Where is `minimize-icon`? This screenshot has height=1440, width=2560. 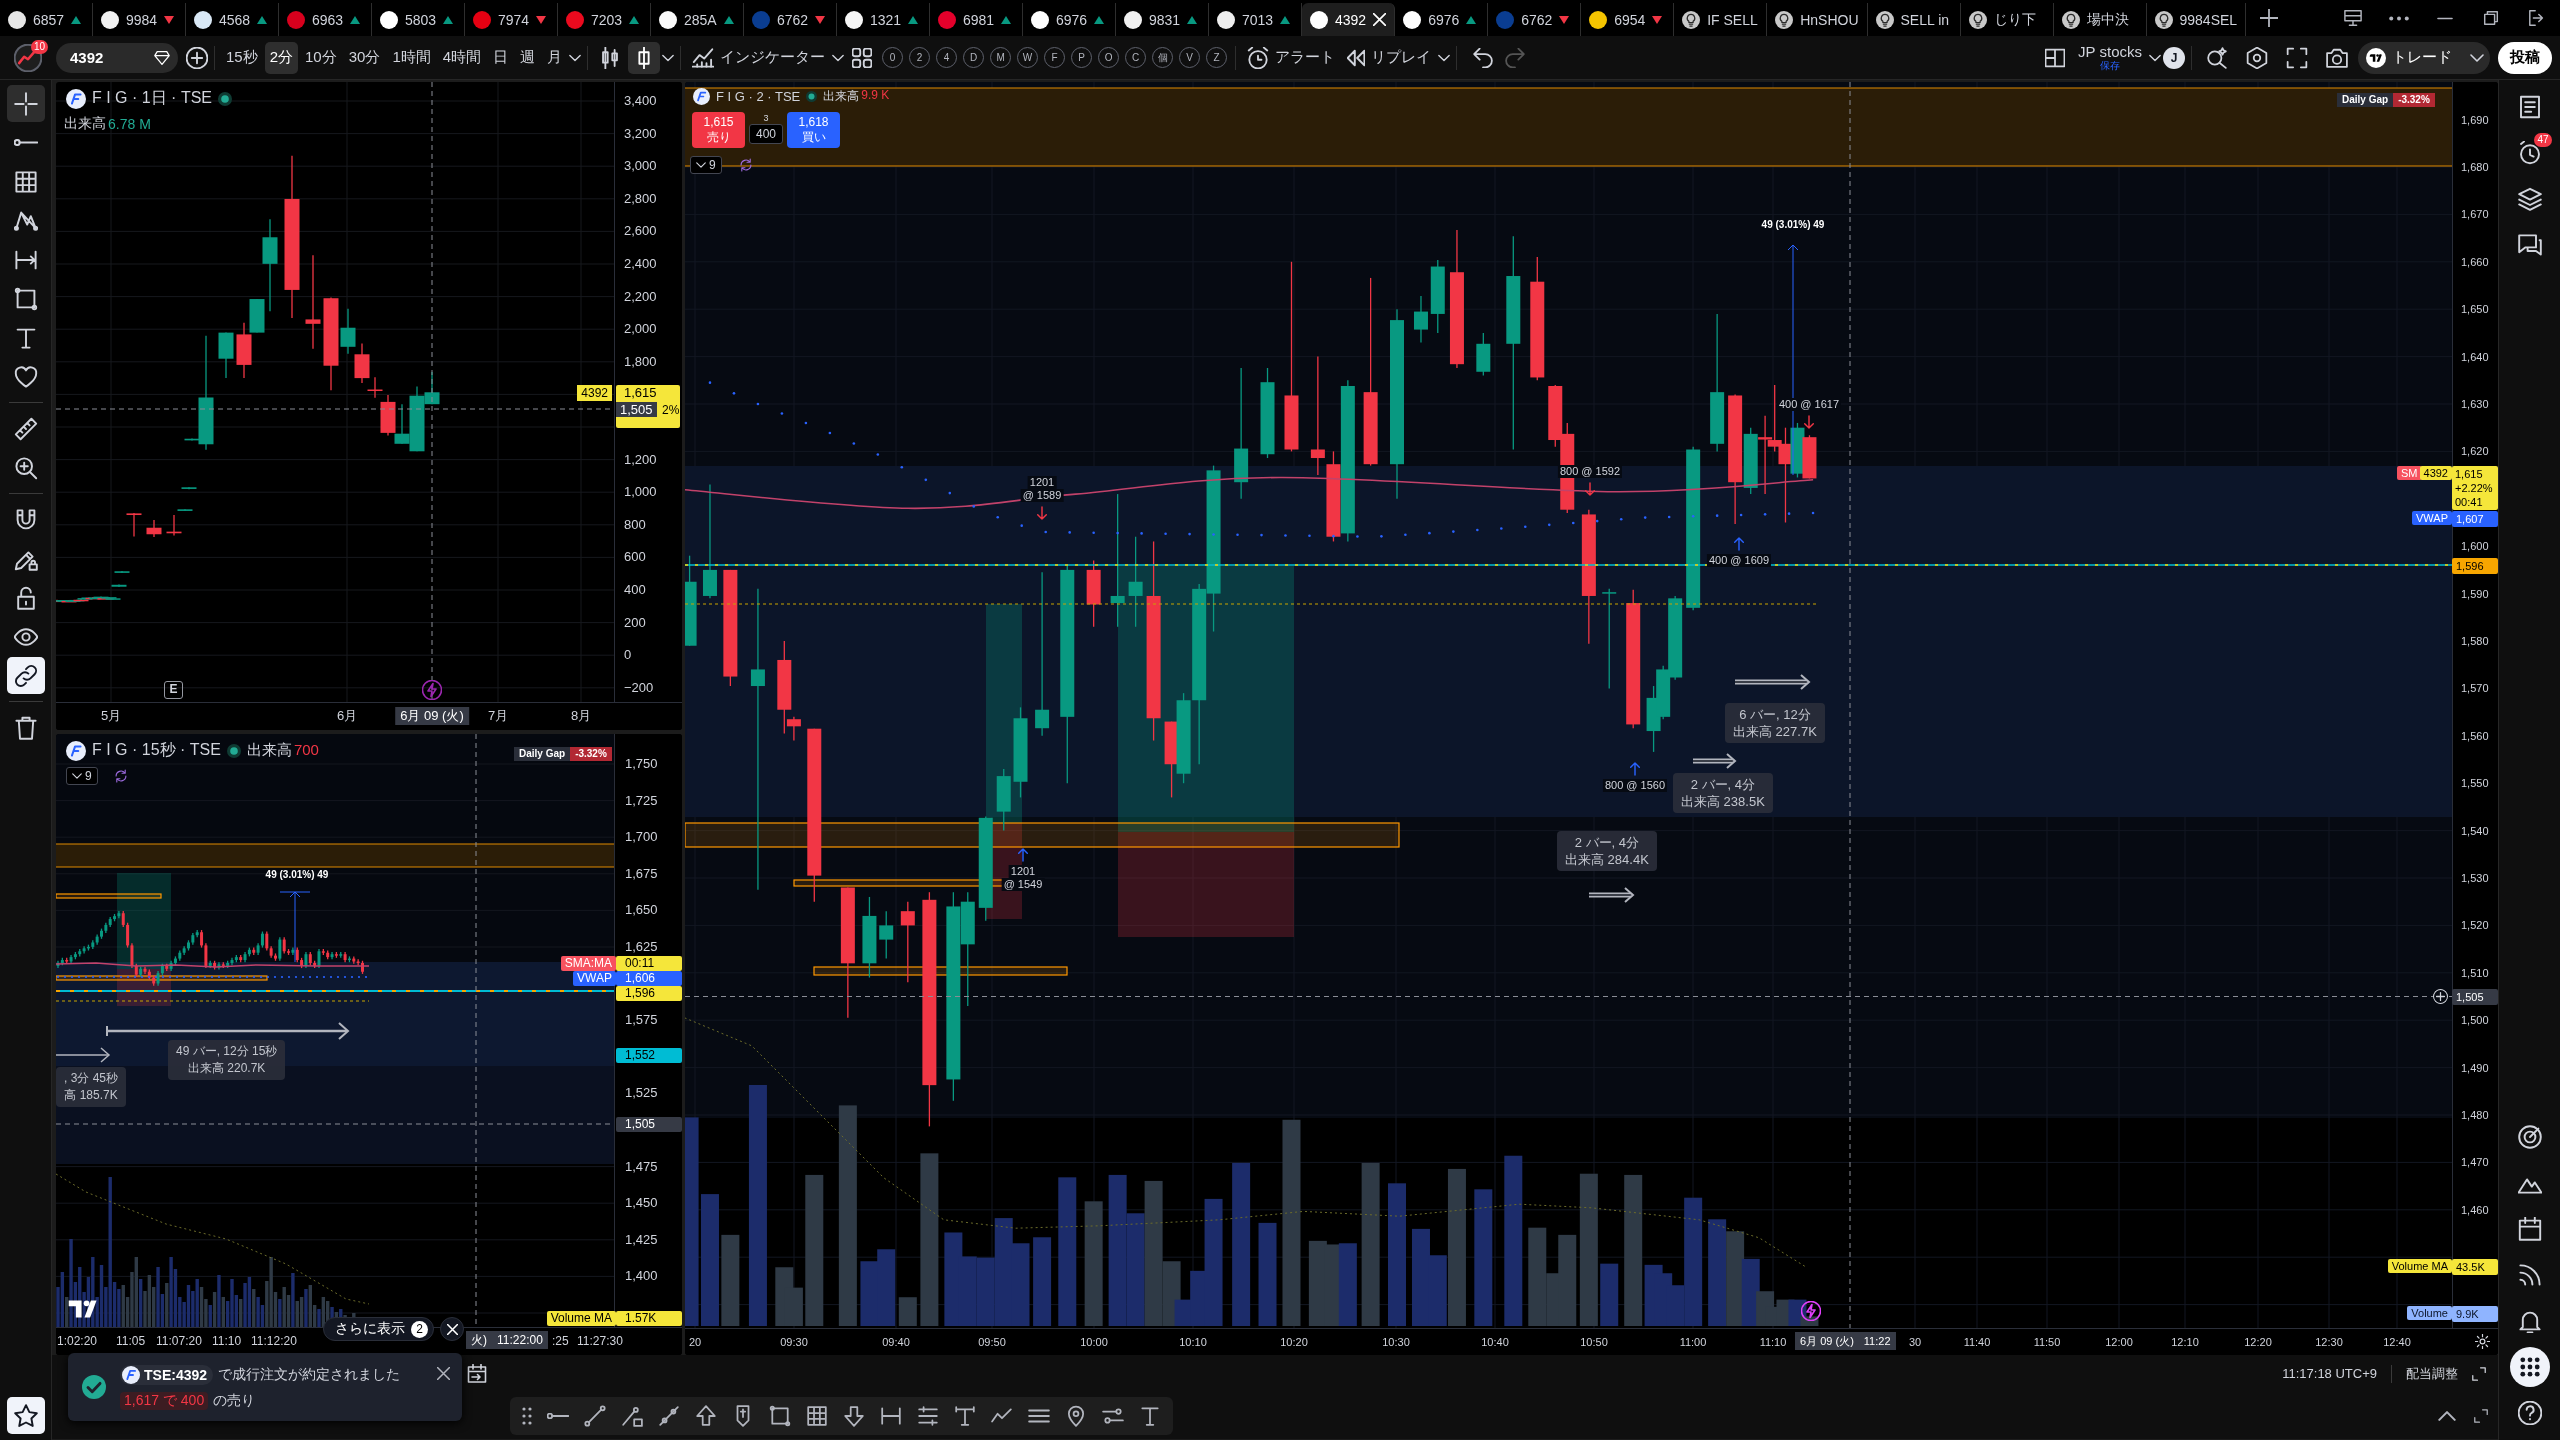
minimize-icon is located at coordinates (2445, 18).